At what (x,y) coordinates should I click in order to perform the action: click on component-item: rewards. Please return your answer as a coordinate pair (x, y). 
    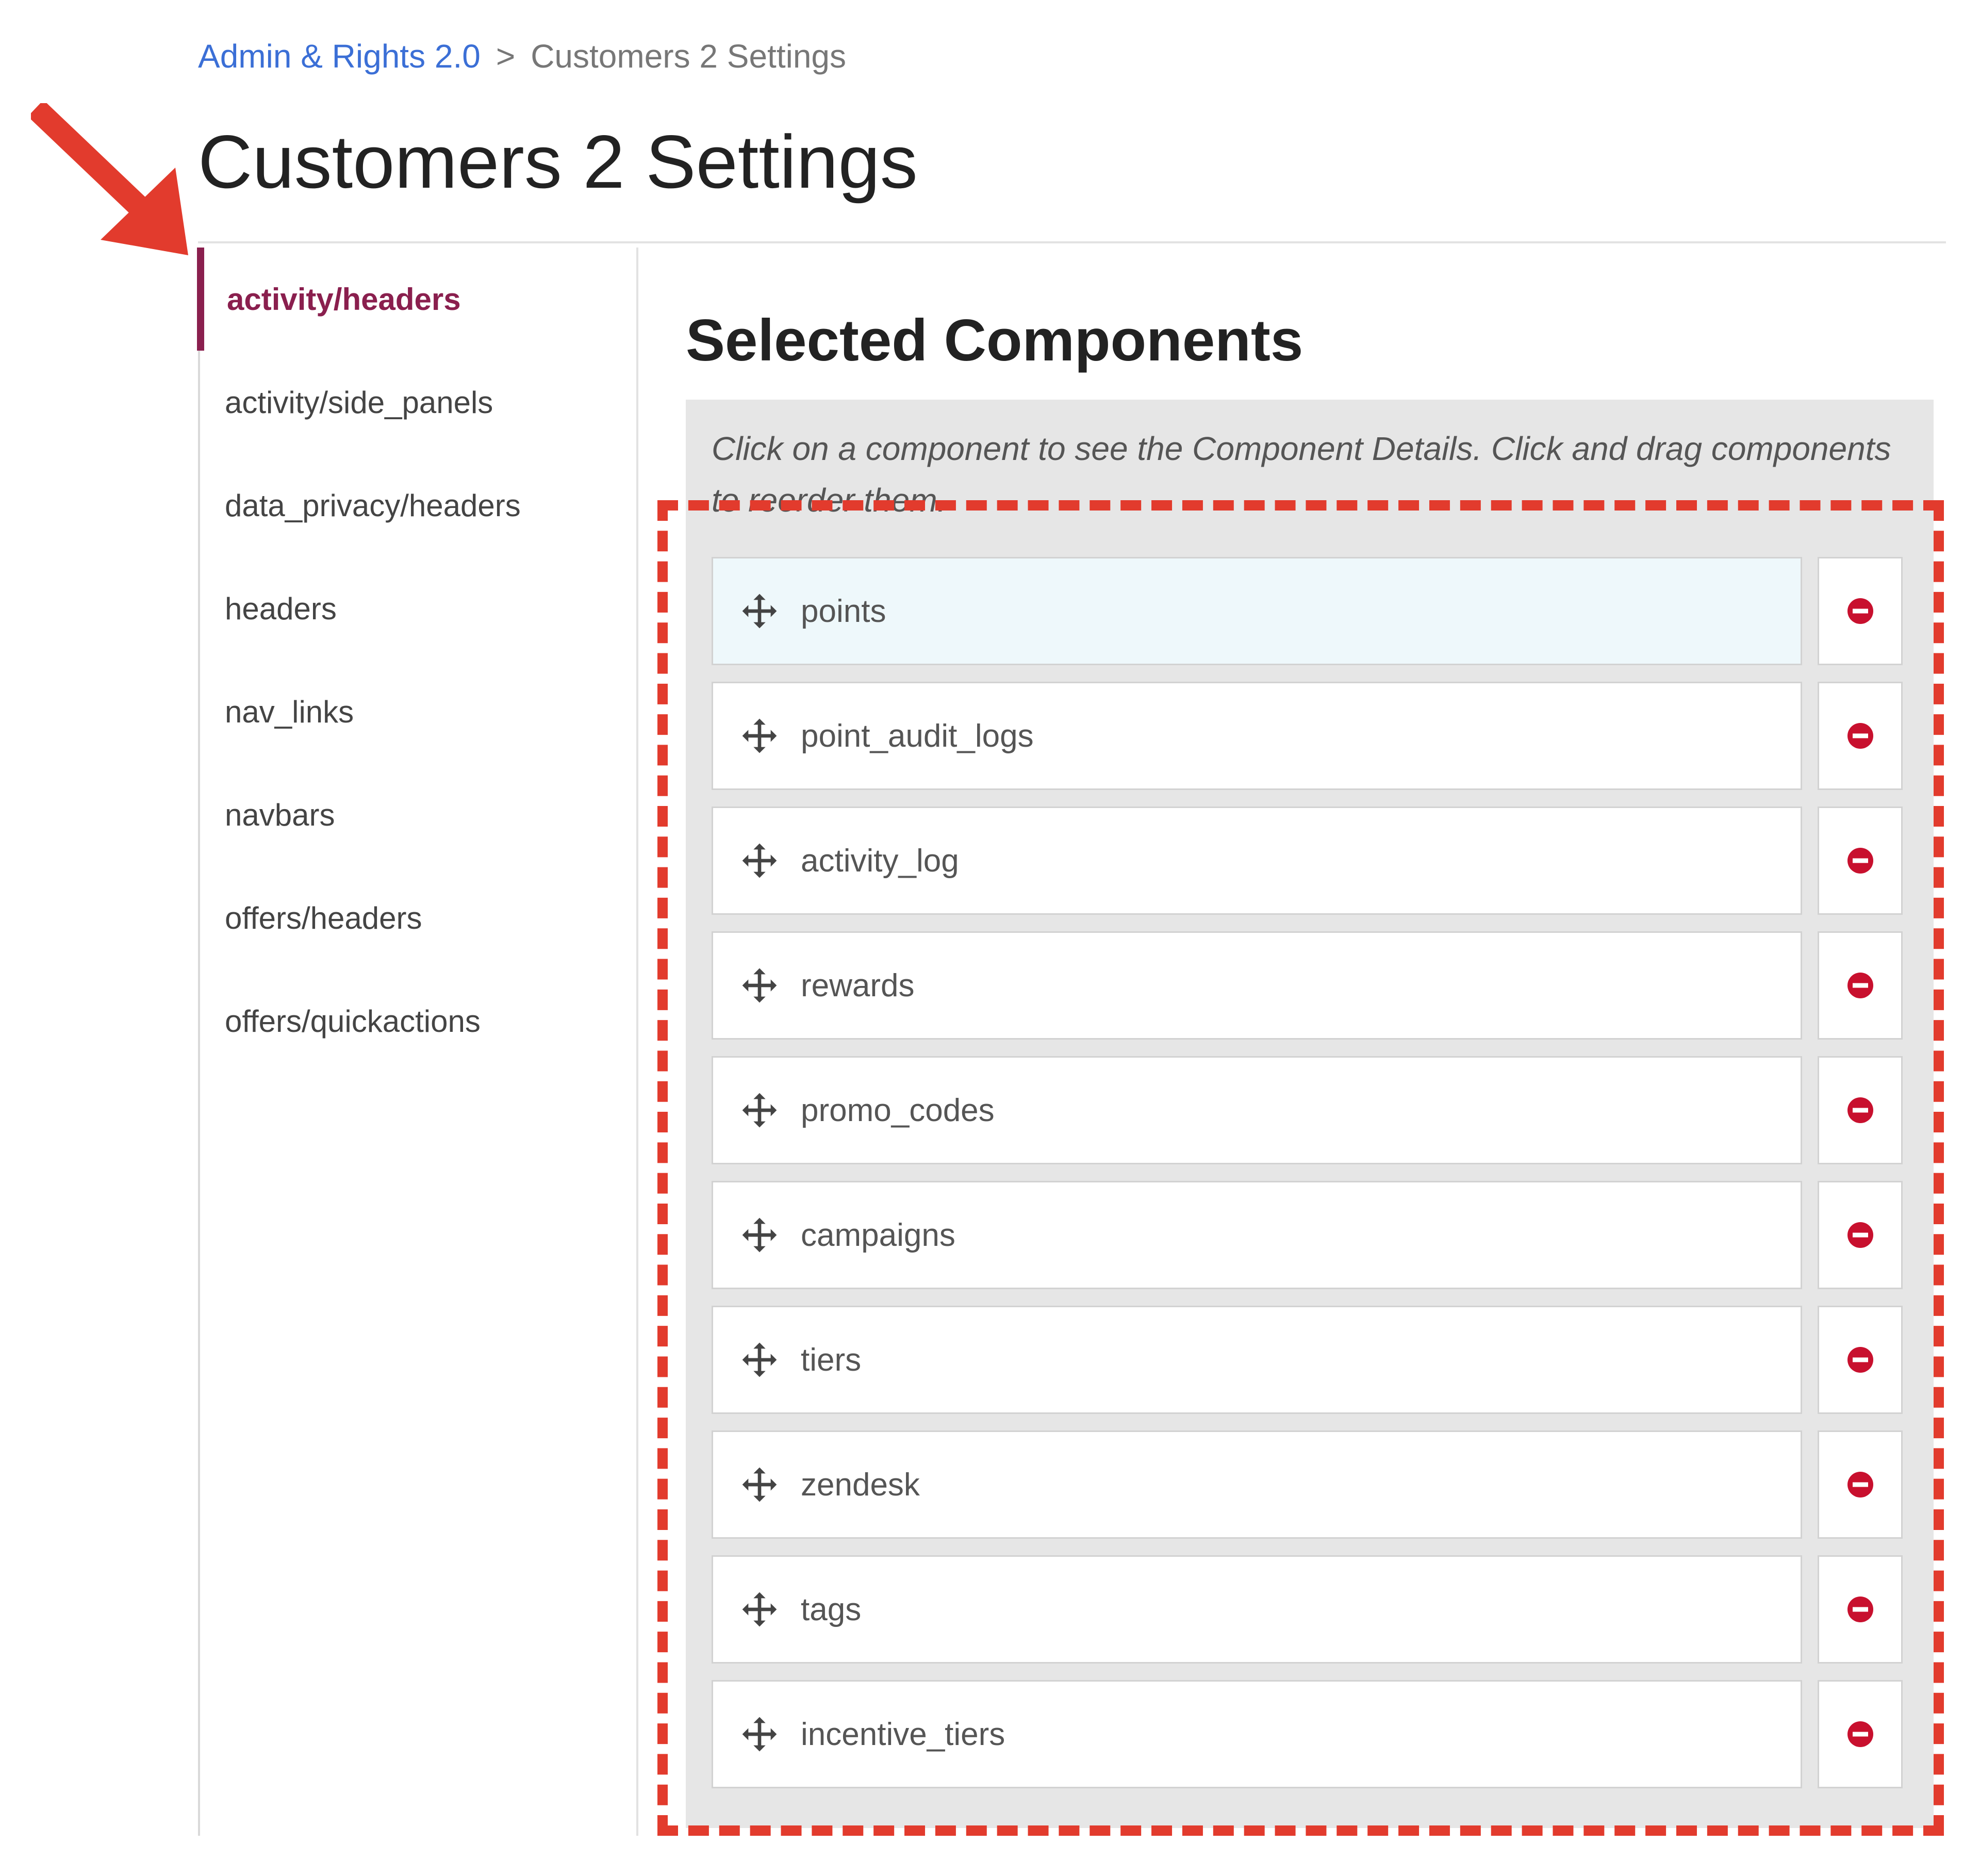
    Looking at the image, I should click on (1257, 985).